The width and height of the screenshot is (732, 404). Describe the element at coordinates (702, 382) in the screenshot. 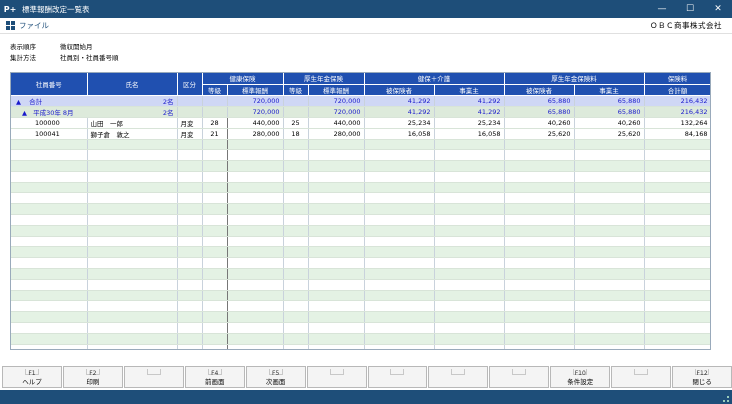

I see `fkey-label: 閉じる` at that location.